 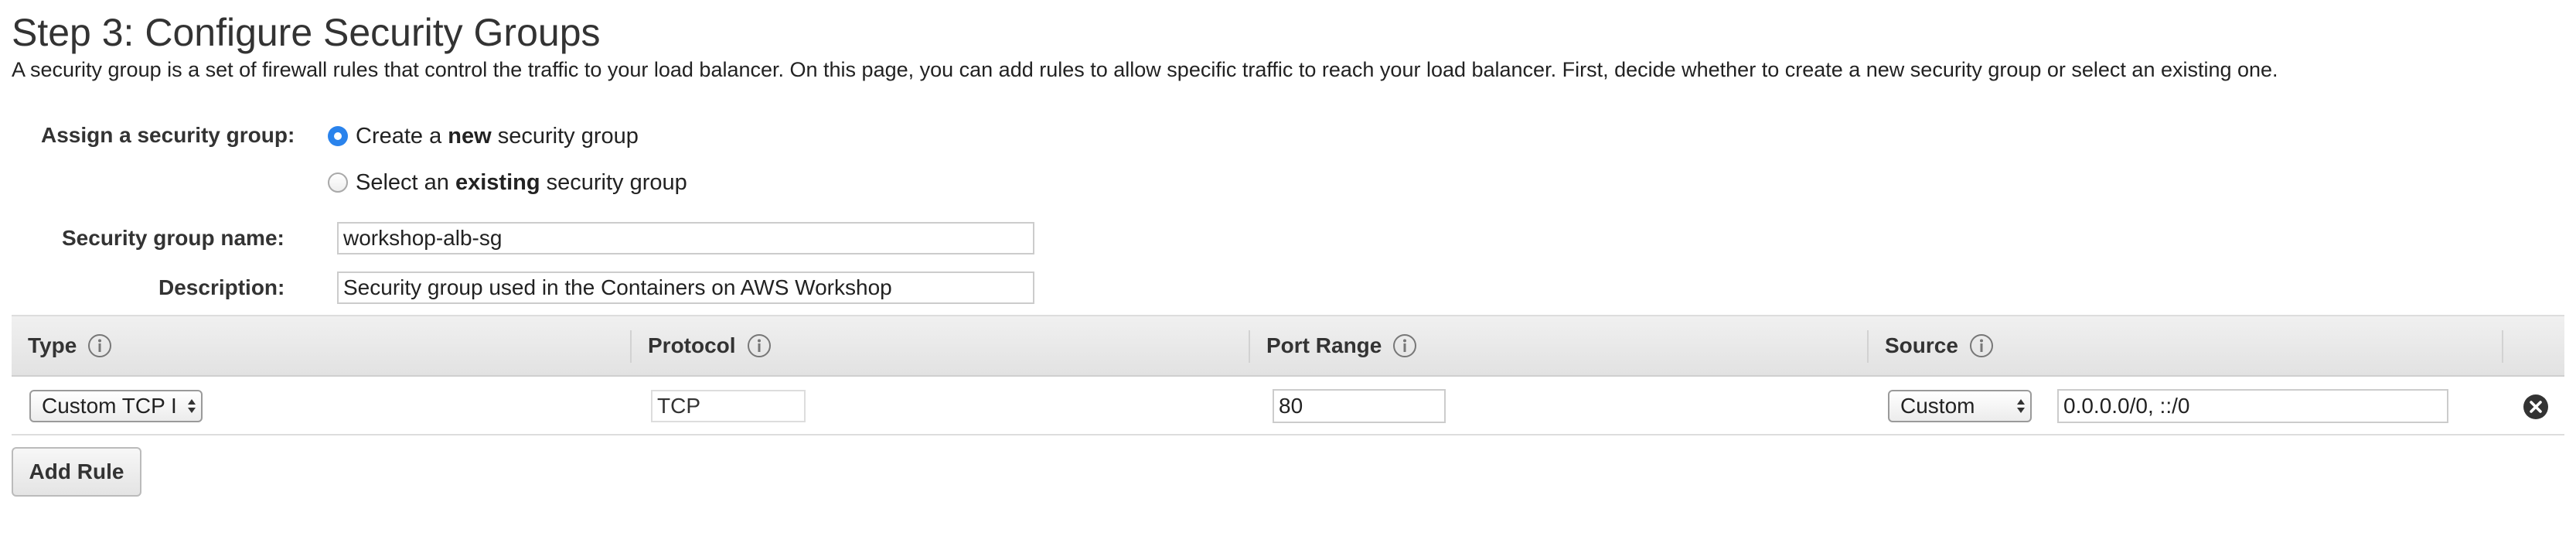 I want to click on radio-option-create-new: Create a new security group, so click(x=483, y=136).